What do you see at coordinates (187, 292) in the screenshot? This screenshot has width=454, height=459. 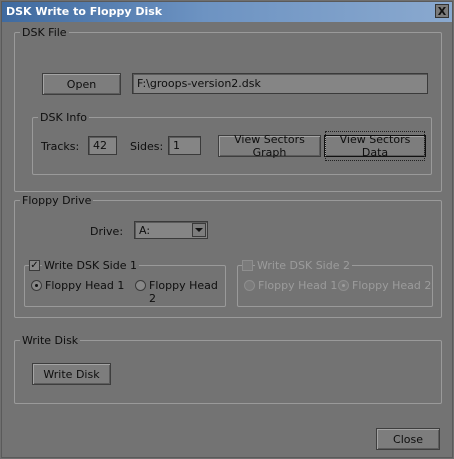 I see `side1-head2-label: Floppy Head 2` at bounding box center [187, 292].